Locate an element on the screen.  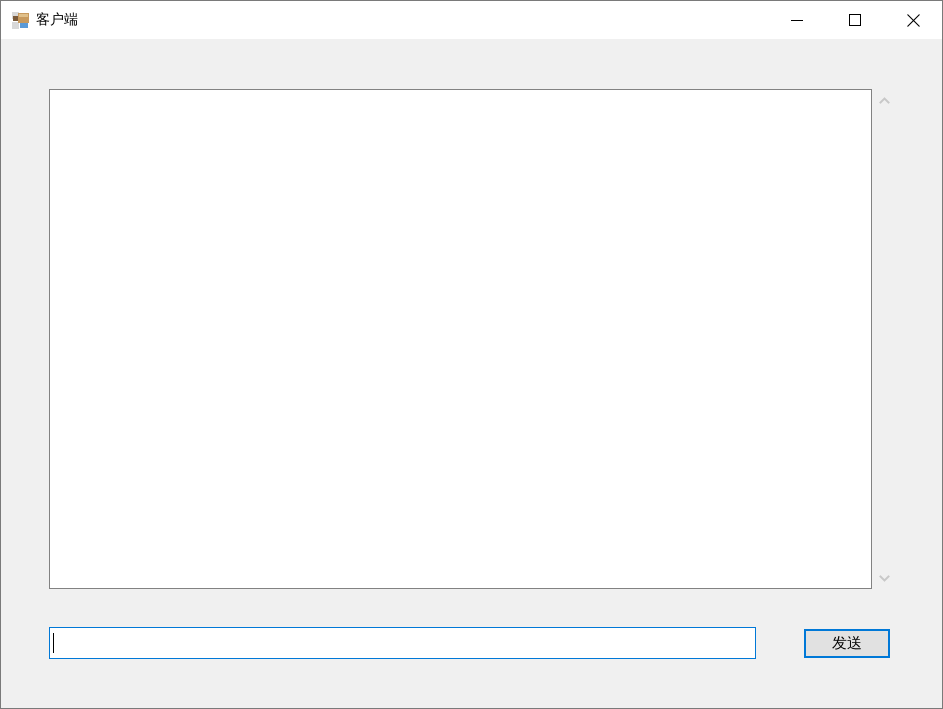
close-icon is located at coordinates (913, 20).